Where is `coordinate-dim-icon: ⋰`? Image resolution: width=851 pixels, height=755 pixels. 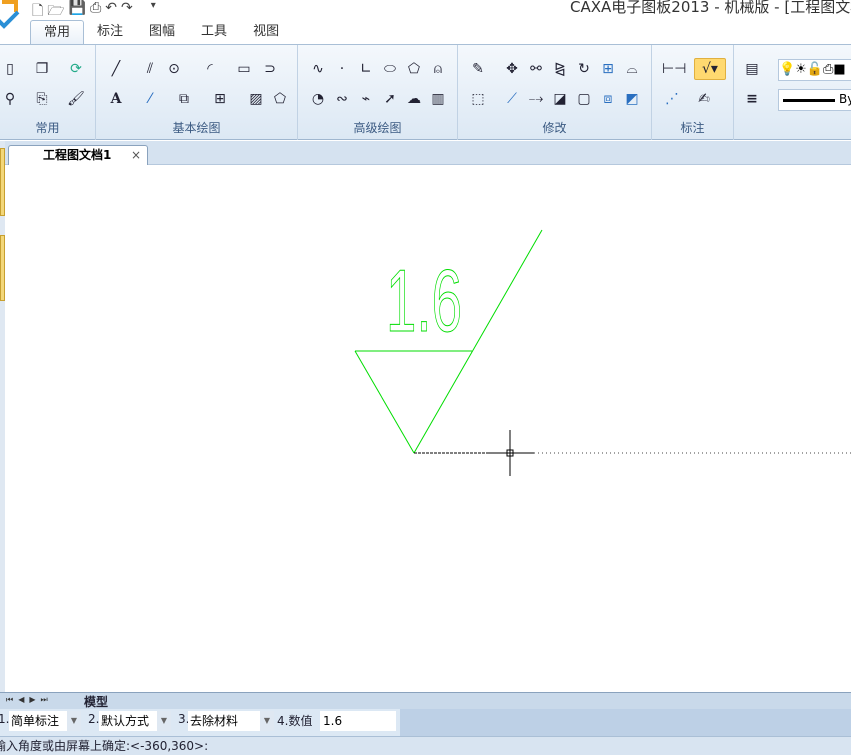 coordinate-dim-icon: ⋰ is located at coordinates (672, 99).